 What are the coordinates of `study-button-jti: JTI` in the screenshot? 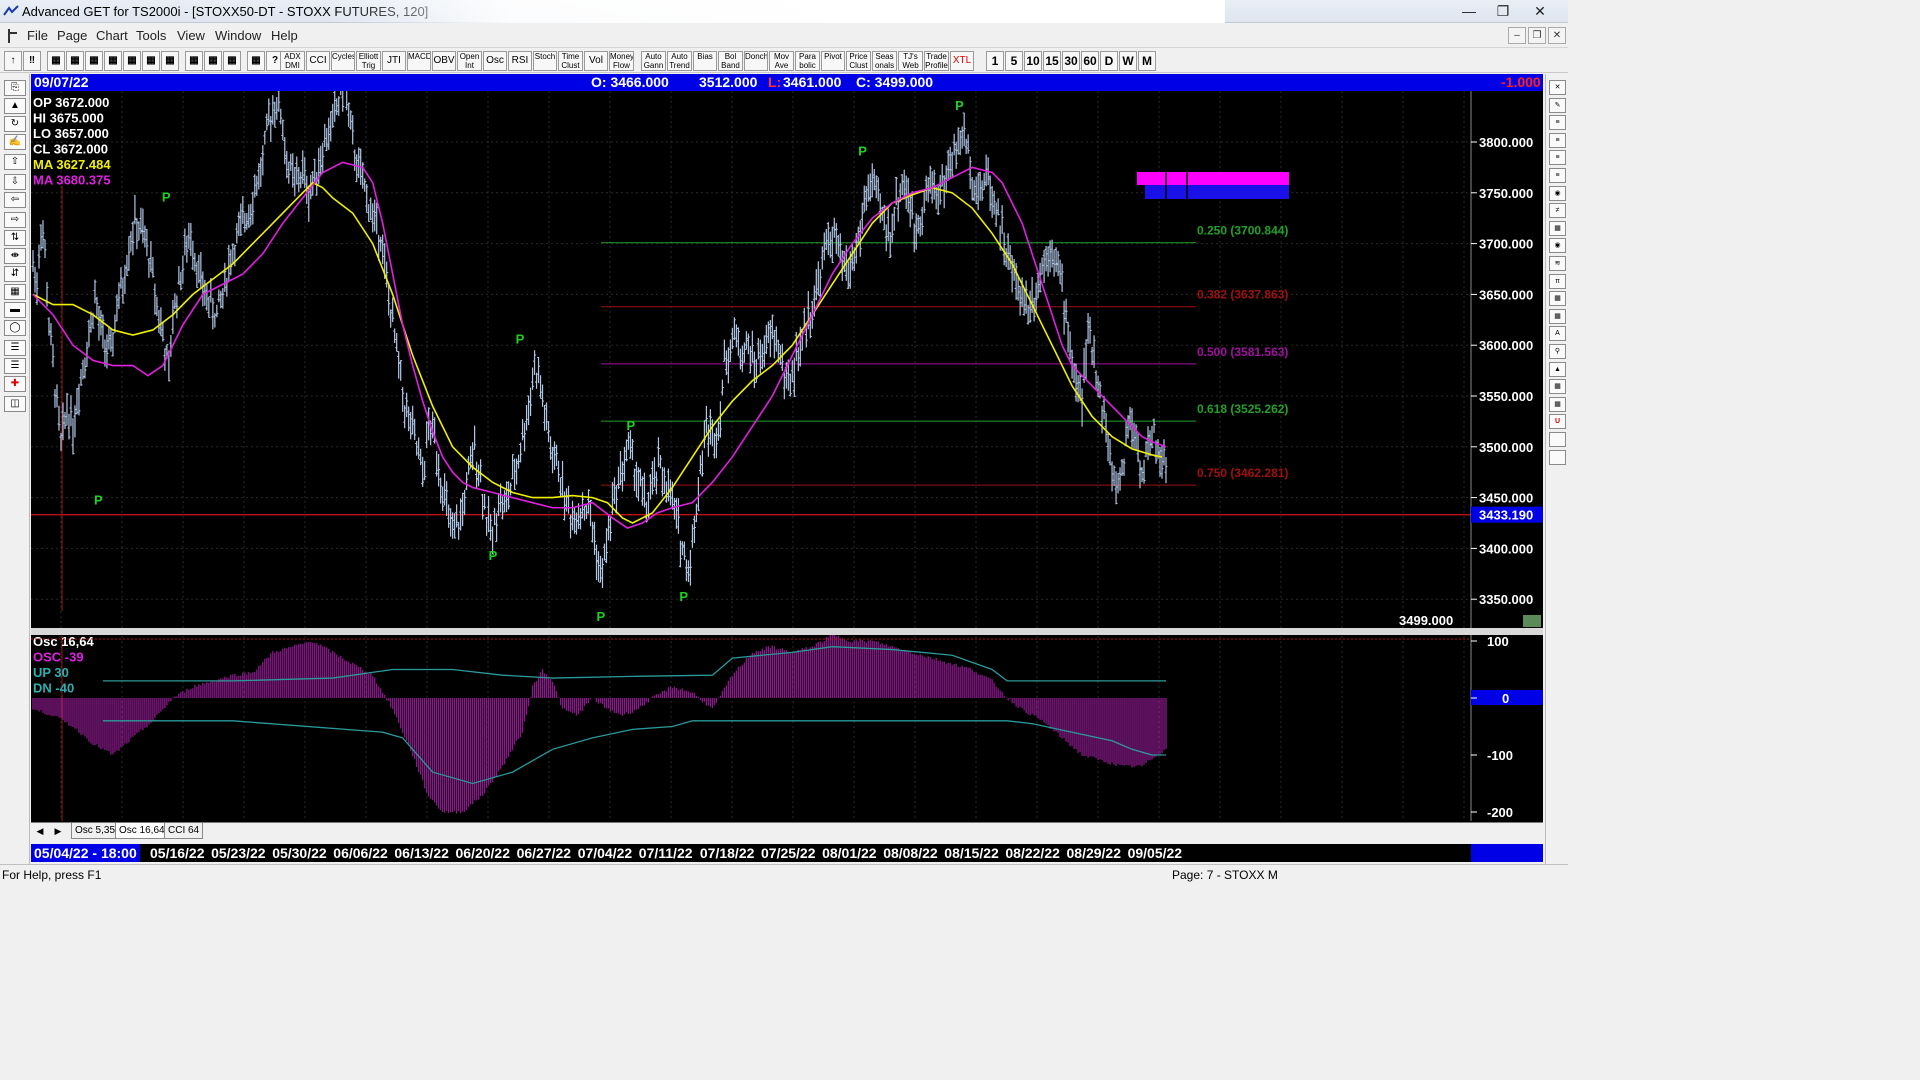 It's located at (394, 61).